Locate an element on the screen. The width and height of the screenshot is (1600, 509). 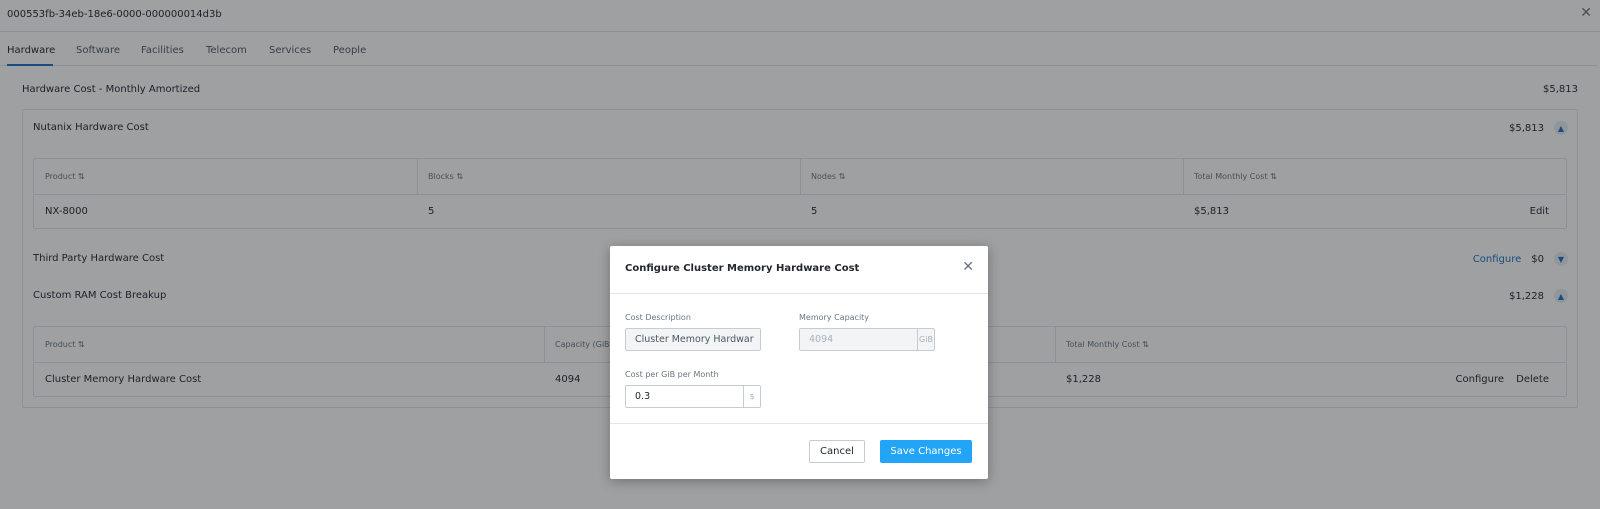
cost-description-field: Cluster Memory Hardwar is located at coordinates (693, 339).